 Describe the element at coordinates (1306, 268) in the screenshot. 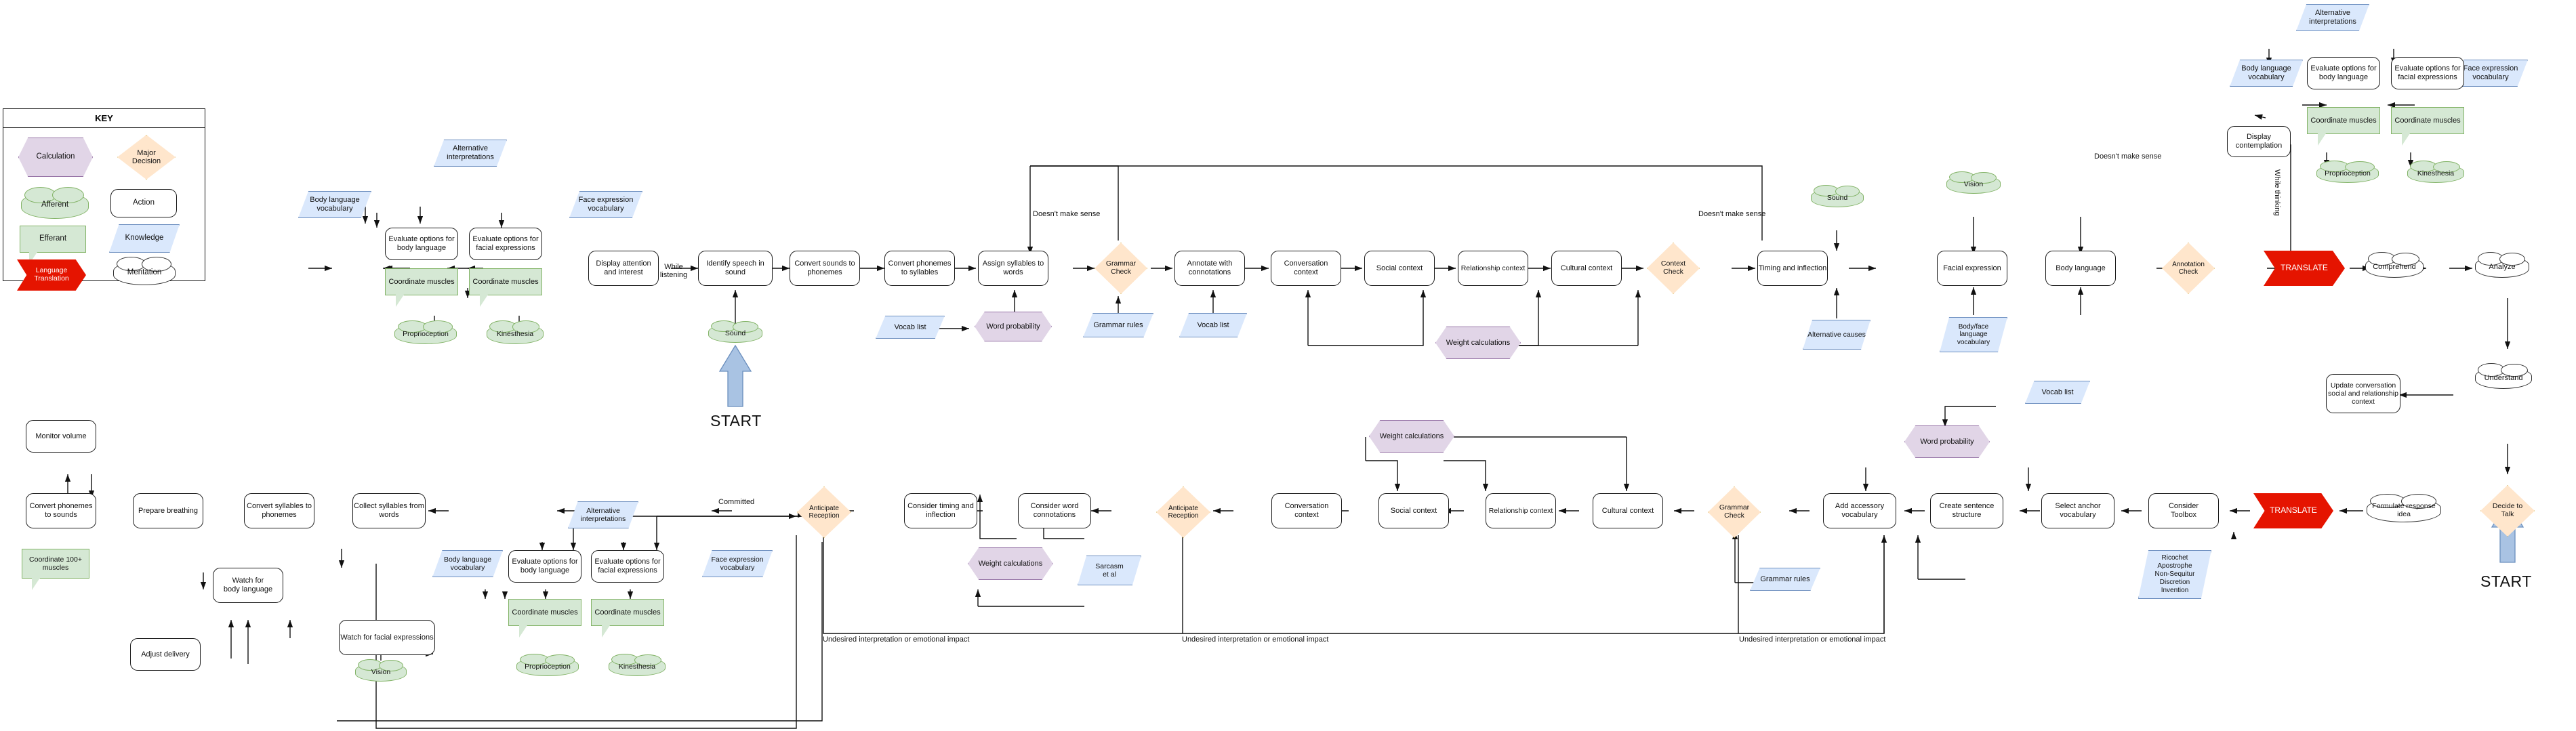

I see `node-conversation-context-listen: Conversation context` at that location.